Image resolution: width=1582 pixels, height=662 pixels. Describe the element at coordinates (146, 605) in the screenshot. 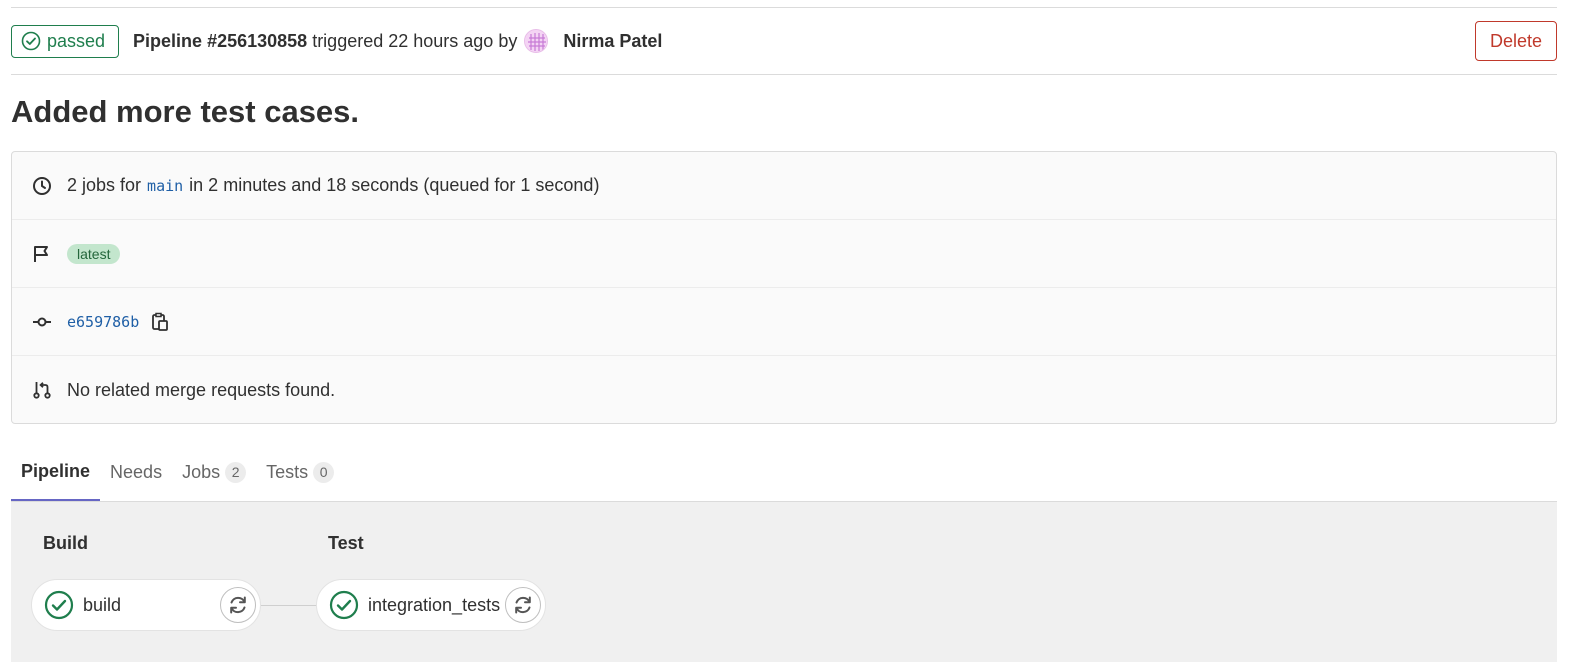

I see `job-build: build` at that location.